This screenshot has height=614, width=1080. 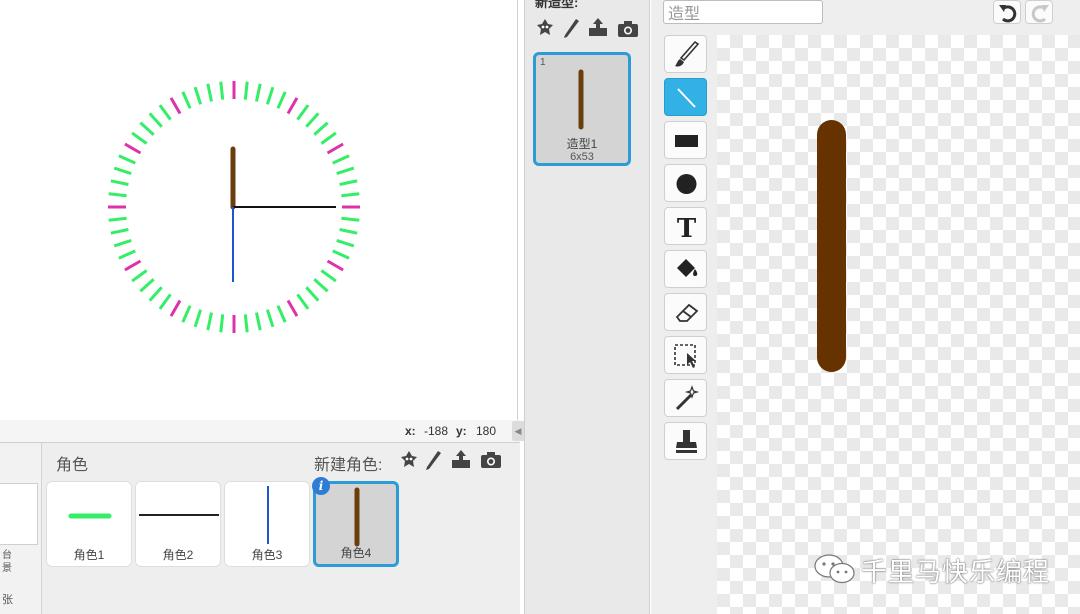 What do you see at coordinates (687, 229) in the screenshot?
I see `svg-text: T` at bounding box center [687, 229].